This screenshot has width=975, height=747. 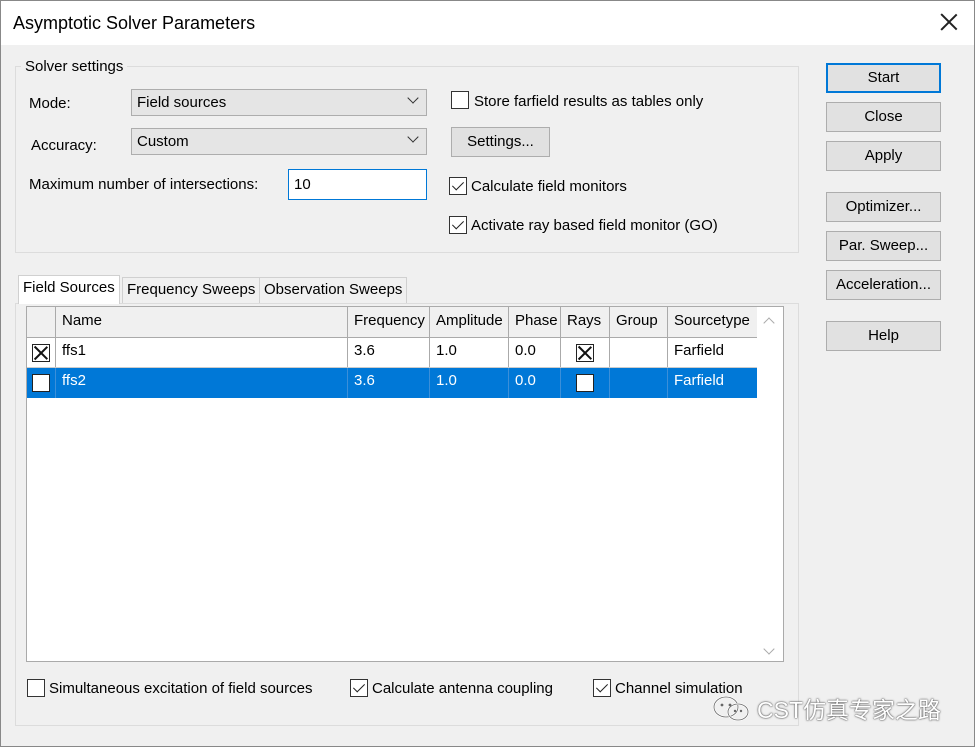 What do you see at coordinates (202, 352) in the screenshot?
I see `row-name: ffs1` at bounding box center [202, 352].